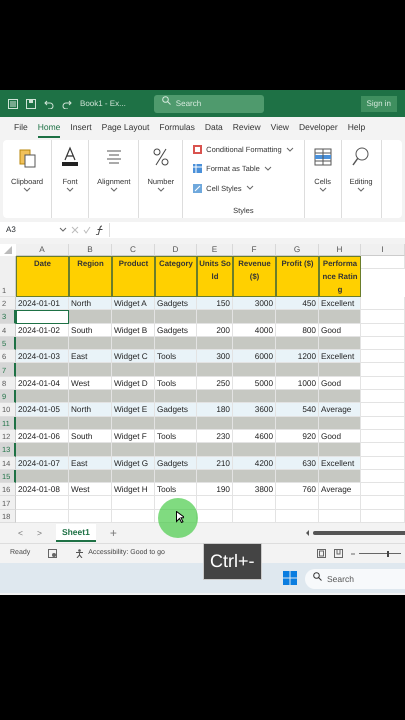 The height and width of the screenshot is (720, 405). I want to click on menu-tab: Home, so click(49, 128).